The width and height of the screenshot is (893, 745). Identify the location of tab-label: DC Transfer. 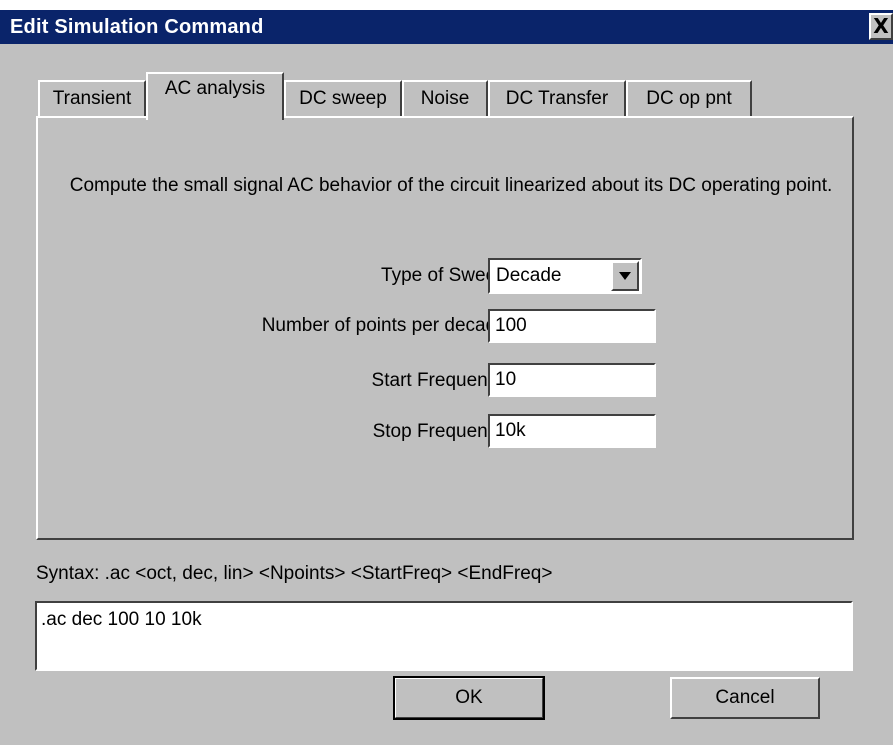
(557, 98).